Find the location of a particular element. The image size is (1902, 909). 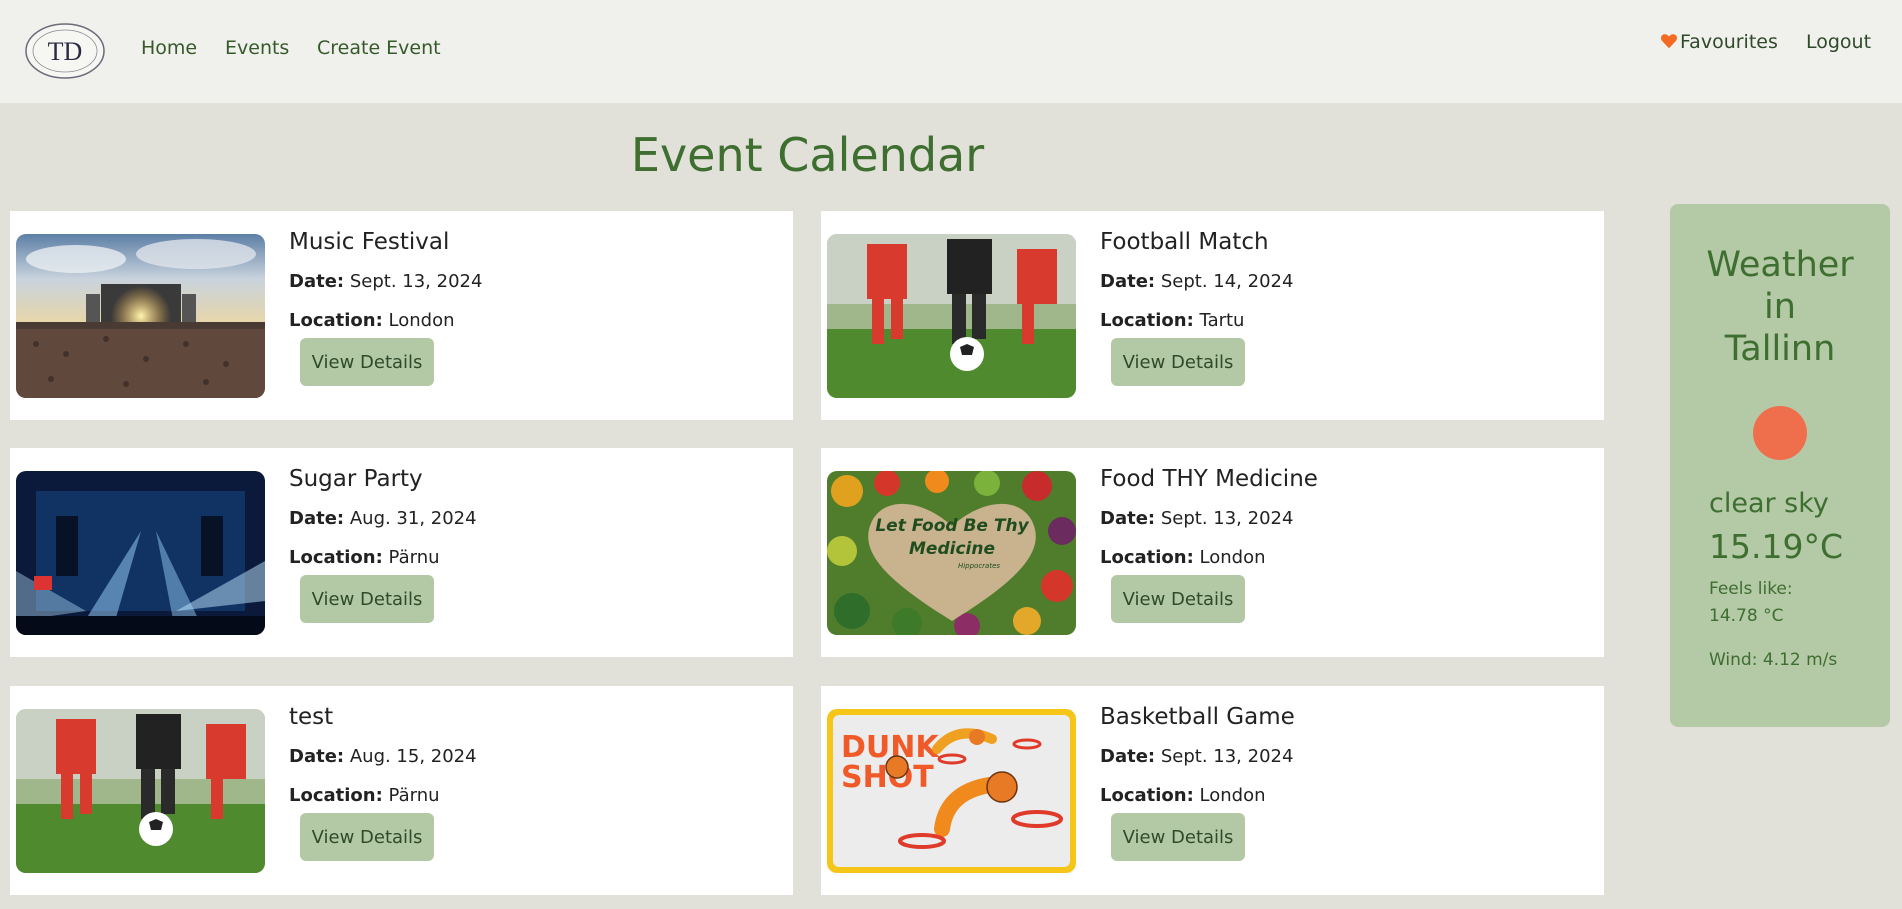

favourites-link: Favourites is located at coordinates (1719, 42).